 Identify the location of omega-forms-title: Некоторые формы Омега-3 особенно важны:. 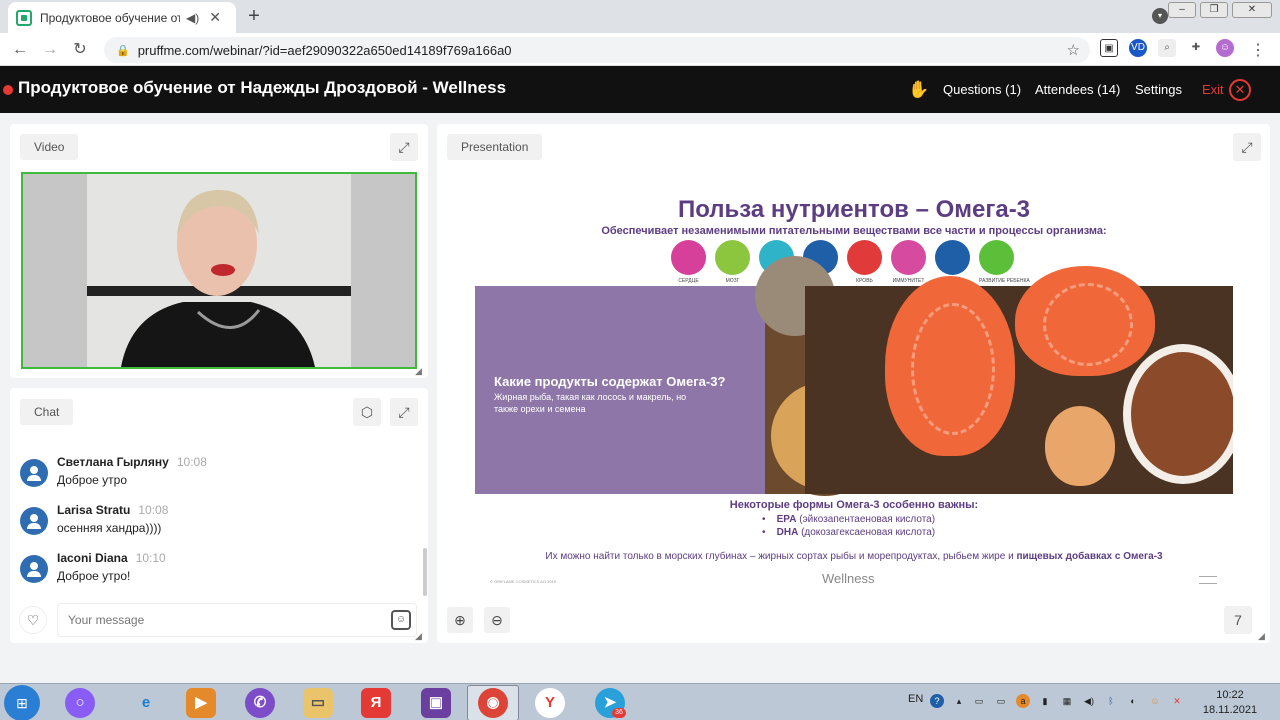
(854, 505).